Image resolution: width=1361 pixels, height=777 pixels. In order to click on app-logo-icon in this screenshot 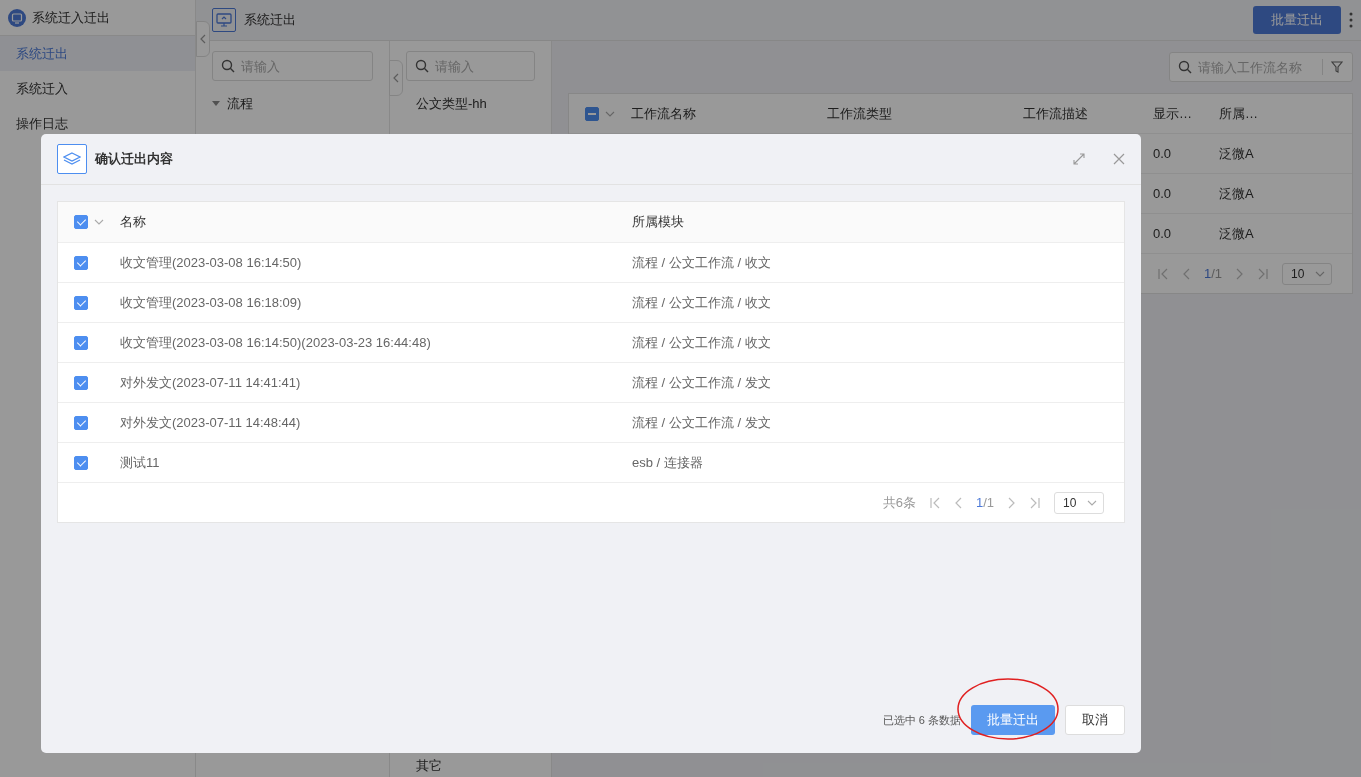, I will do `click(17, 17)`.